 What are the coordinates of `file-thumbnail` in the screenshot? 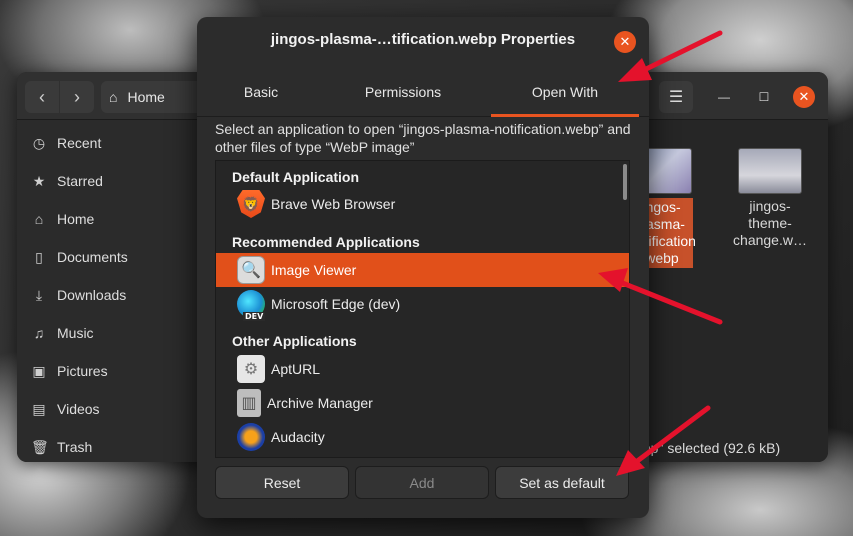 It's located at (770, 171).